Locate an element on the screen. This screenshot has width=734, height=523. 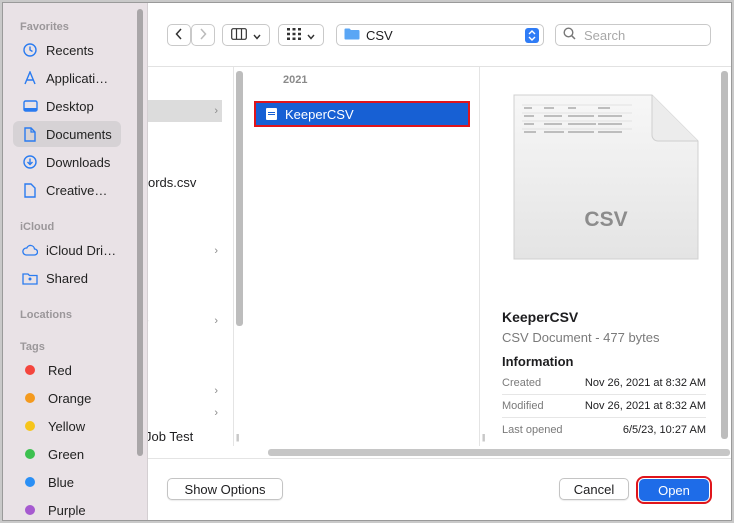
sidebar-item-label: Yellow is located at coordinates (67, 426).